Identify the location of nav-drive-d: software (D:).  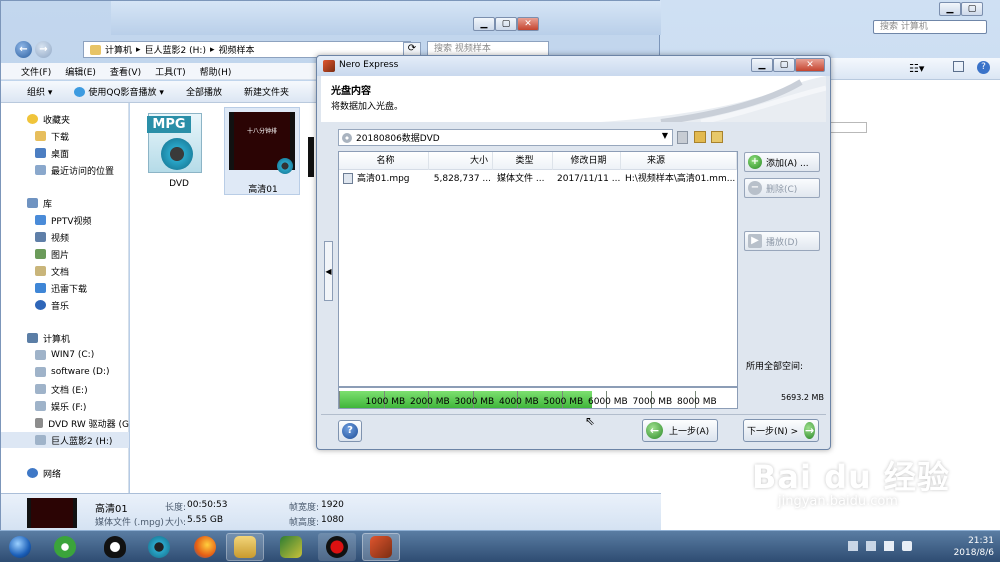
(65, 372).